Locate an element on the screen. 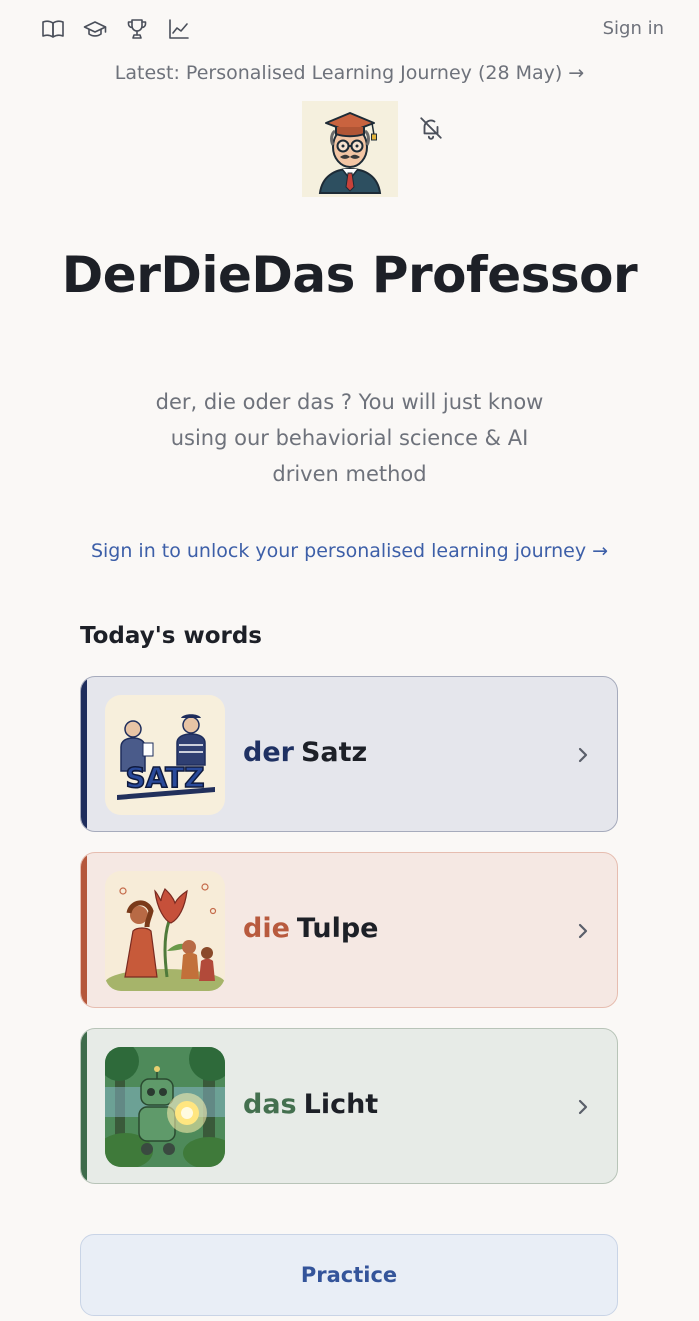 The width and height of the screenshot is (699, 1321). bell-off-icon is located at coordinates (431, 128).